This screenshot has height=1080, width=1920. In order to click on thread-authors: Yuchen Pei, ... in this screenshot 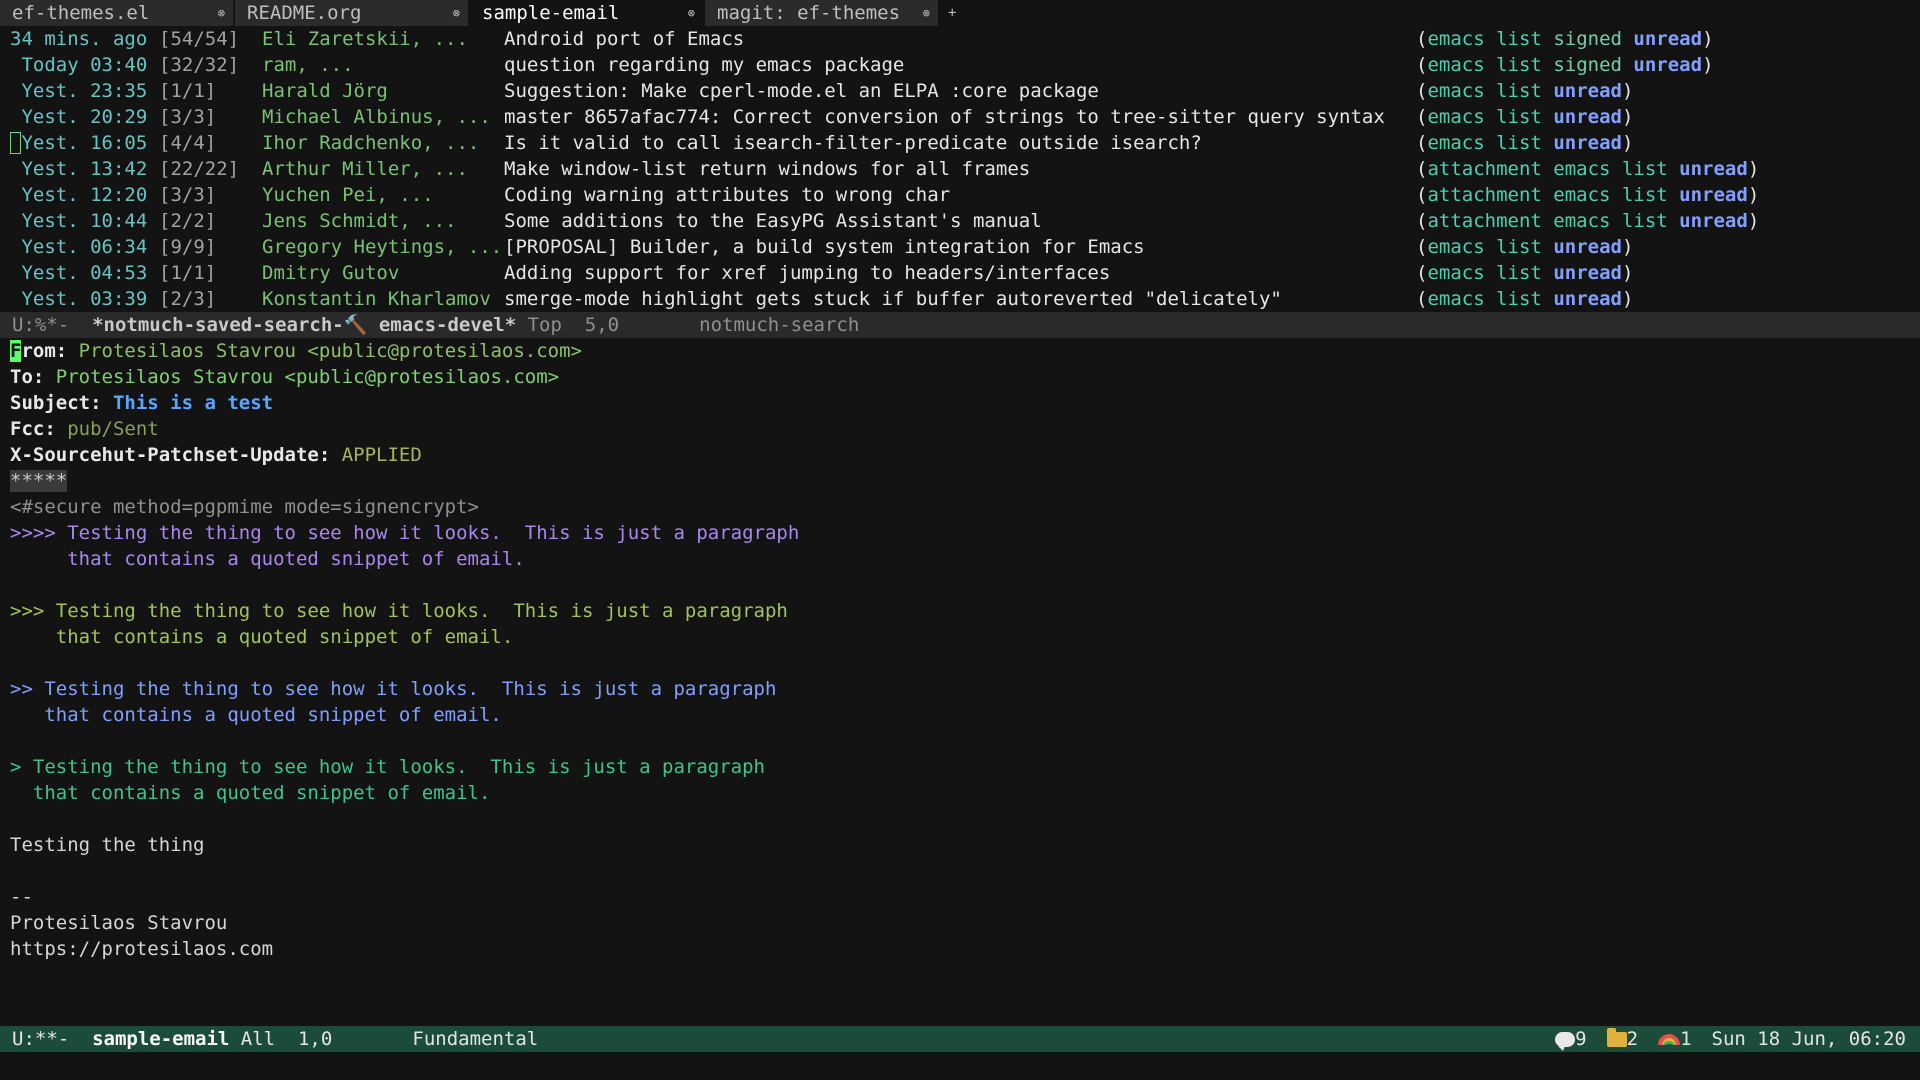, I will do `click(348, 195)`.